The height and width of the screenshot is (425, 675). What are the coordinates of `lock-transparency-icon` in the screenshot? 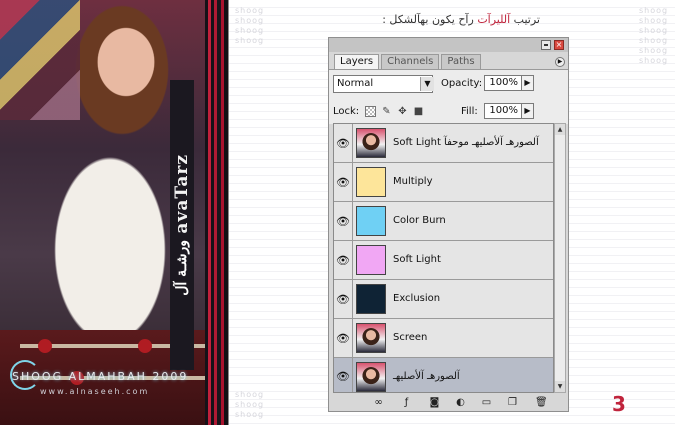 It's located at (370, 111).